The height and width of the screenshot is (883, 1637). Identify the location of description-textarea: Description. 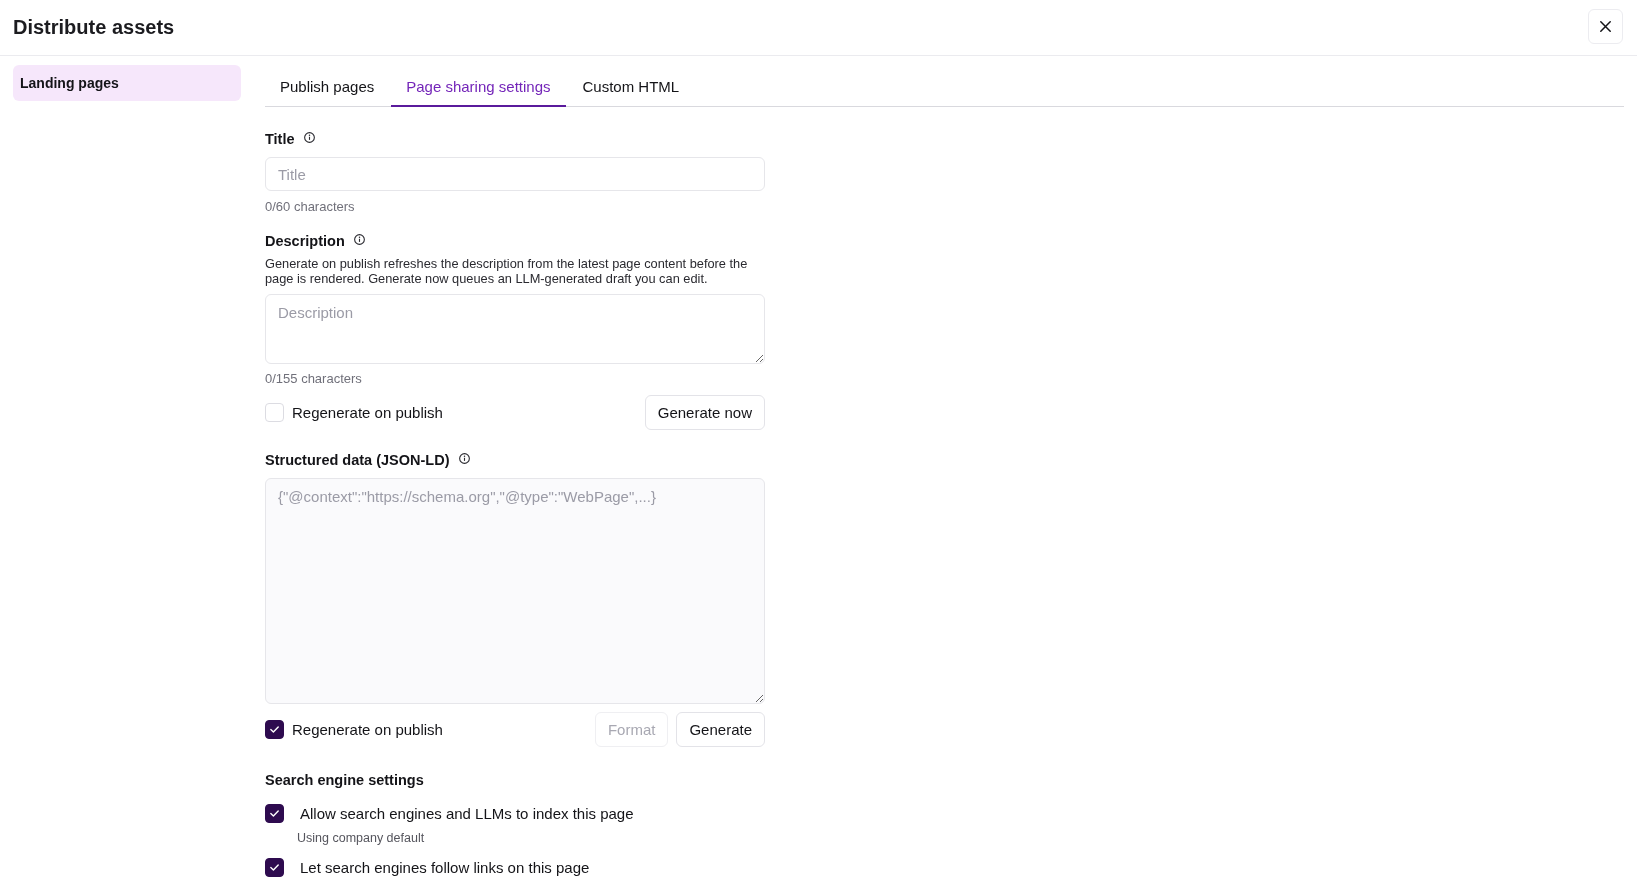
(515, 329).